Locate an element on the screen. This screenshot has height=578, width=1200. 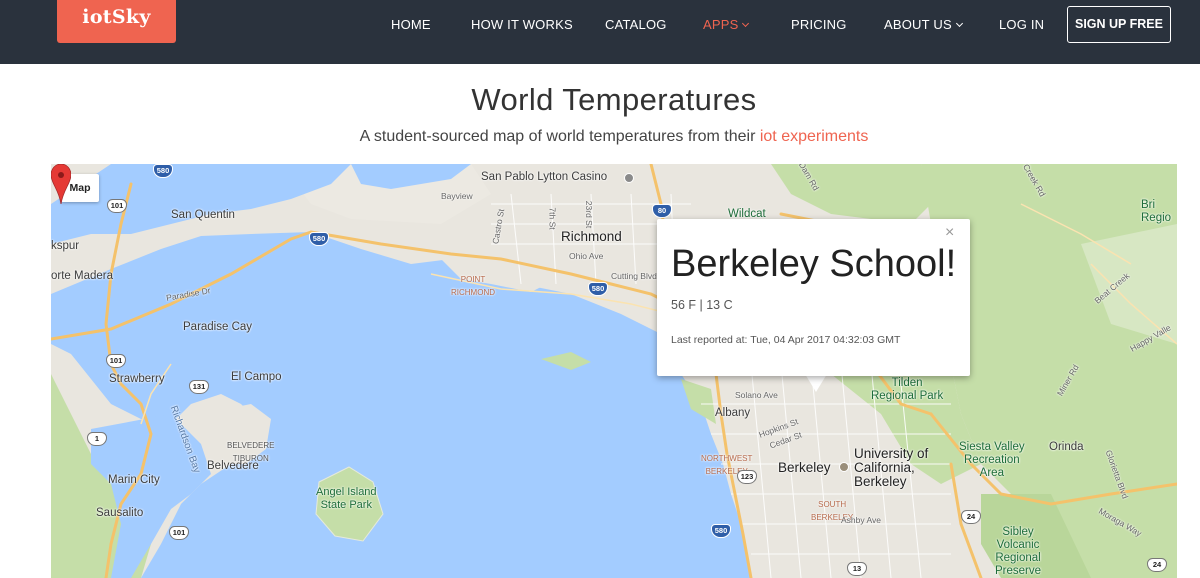
nav-how-it-works-label: HOW IT WORKS is located at coordinates (522, 24).